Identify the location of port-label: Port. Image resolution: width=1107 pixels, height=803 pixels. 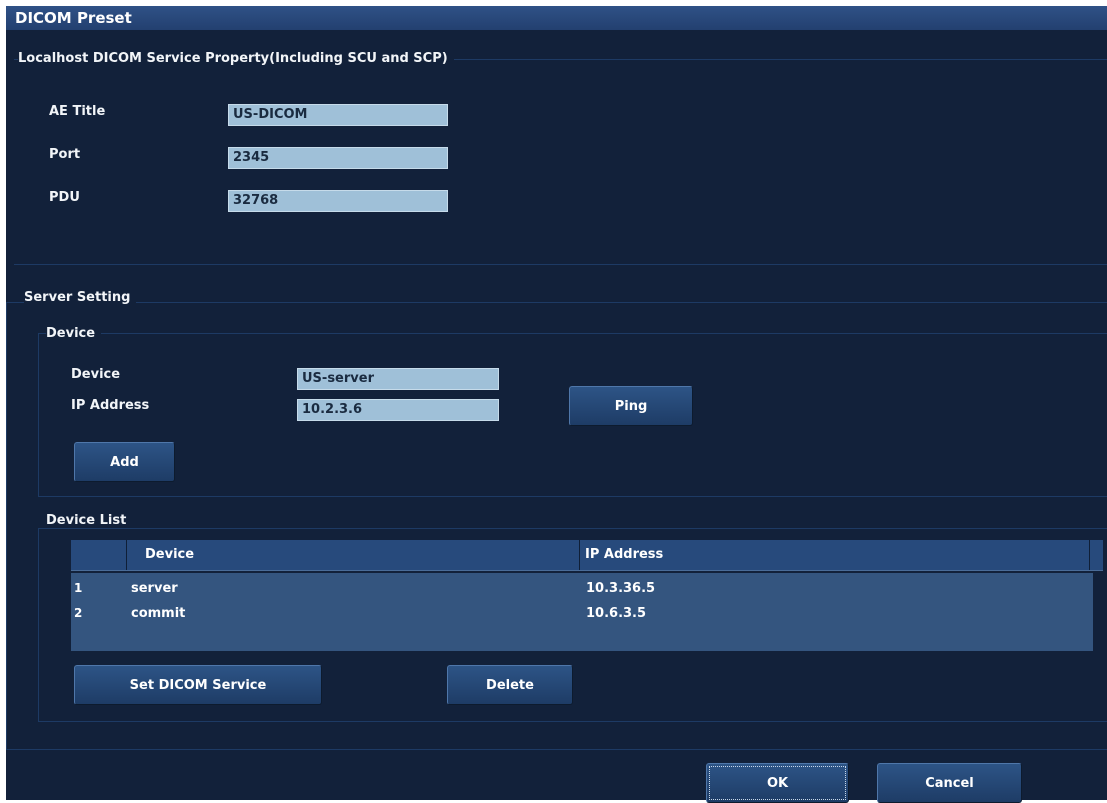
(65, 154).